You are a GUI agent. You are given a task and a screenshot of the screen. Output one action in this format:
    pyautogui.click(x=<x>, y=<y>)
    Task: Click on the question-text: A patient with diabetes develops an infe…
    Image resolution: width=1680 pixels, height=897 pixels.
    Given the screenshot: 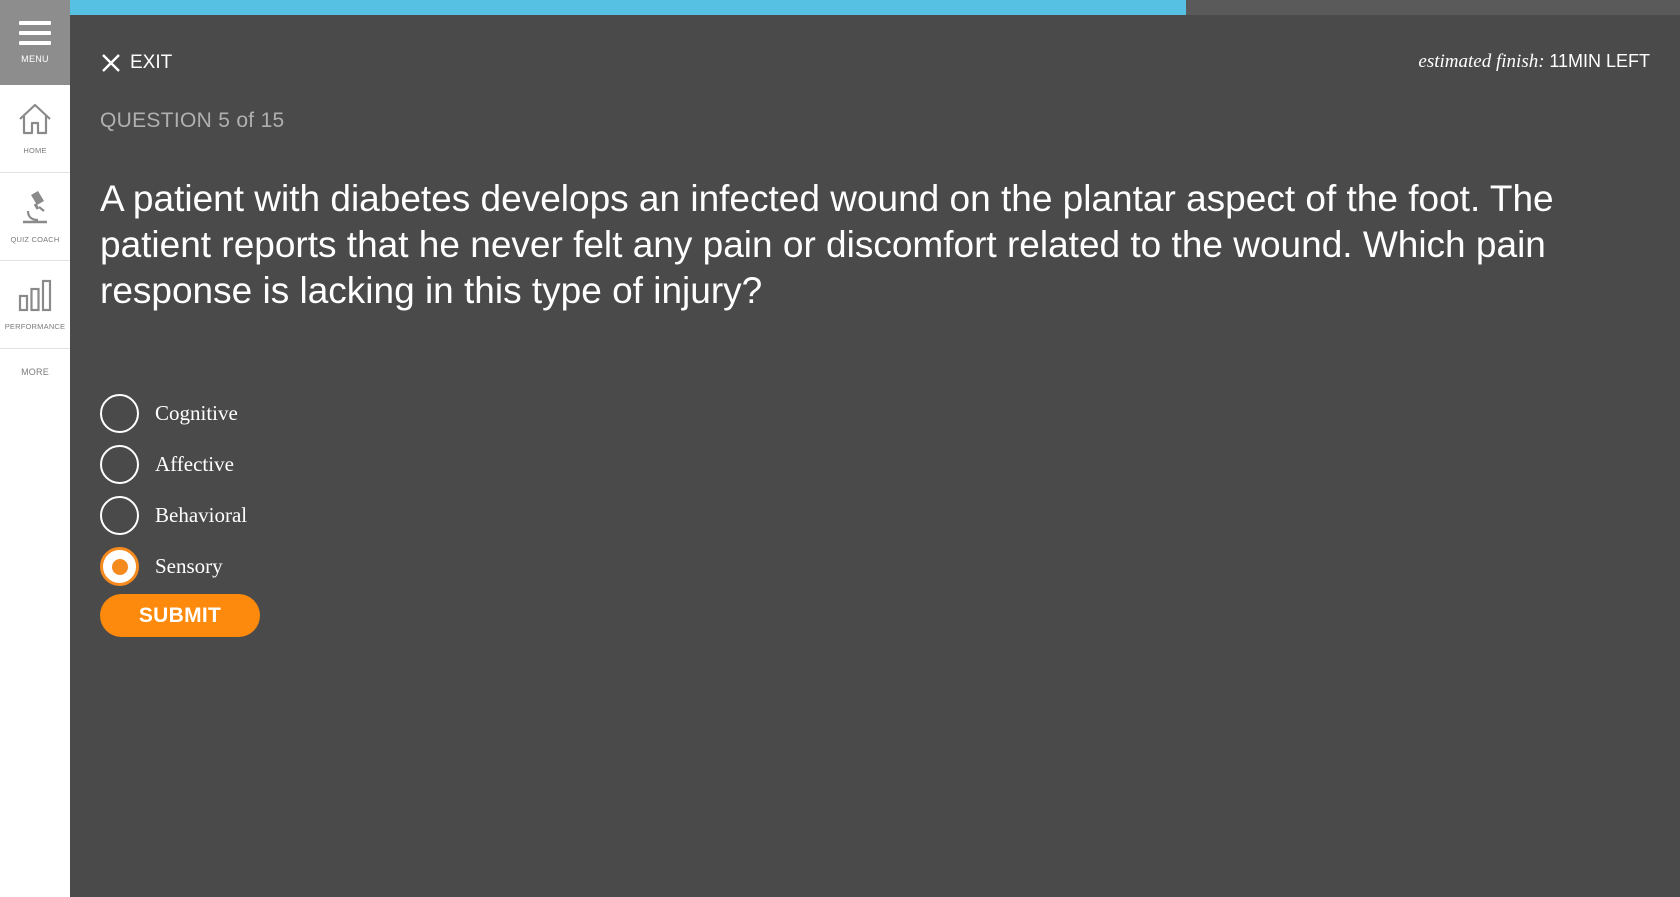 What is the action you would take?
    pyautogui.click(x=827, y=244)
    